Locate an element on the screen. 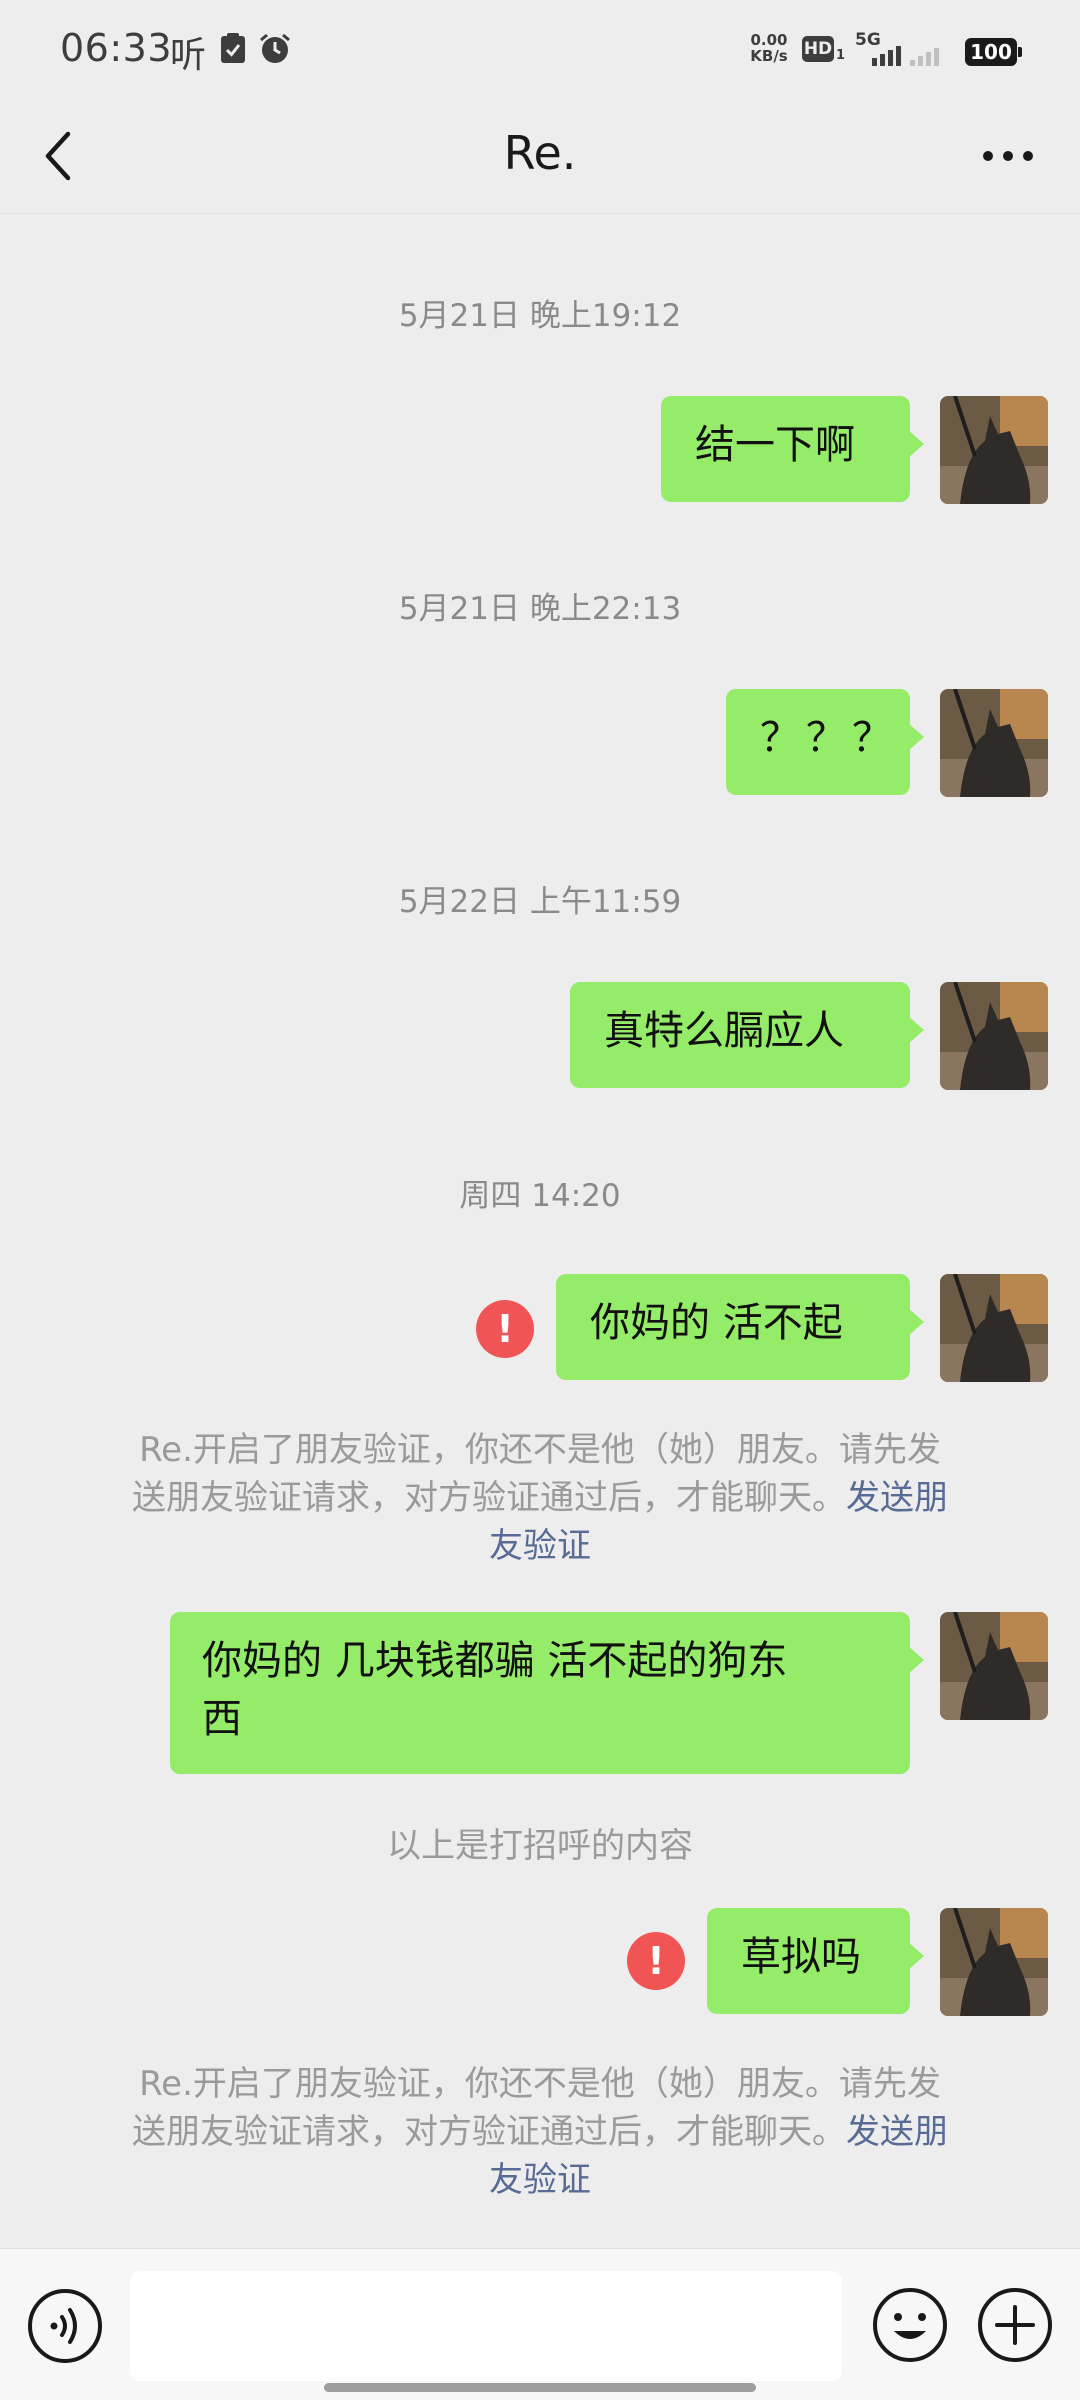 This screenshot has height=2400, width=1080. listen-indicator: 听 is located at coordinates (188, 55).